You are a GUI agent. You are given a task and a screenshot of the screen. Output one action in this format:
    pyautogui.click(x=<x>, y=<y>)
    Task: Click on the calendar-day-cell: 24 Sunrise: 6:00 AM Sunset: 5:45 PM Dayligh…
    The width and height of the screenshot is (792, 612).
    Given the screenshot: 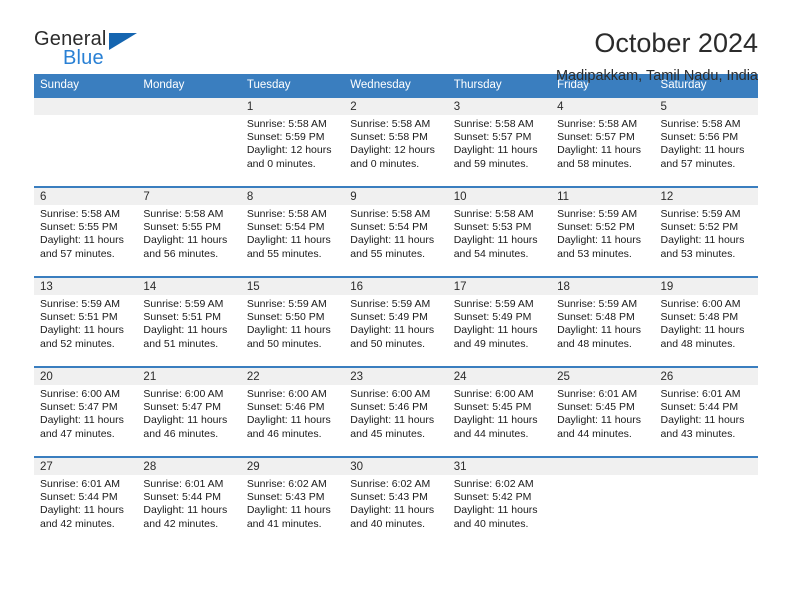 What is the action you would take?
    pyautogui.click(x=499, y=411)
    